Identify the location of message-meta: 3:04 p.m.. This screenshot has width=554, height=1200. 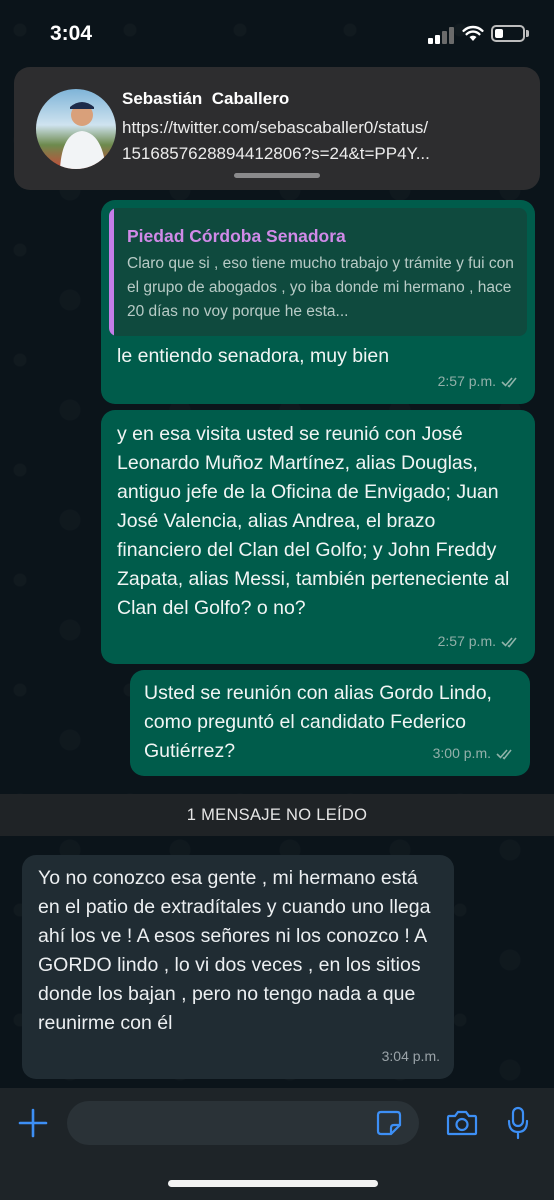
(411, 1056).